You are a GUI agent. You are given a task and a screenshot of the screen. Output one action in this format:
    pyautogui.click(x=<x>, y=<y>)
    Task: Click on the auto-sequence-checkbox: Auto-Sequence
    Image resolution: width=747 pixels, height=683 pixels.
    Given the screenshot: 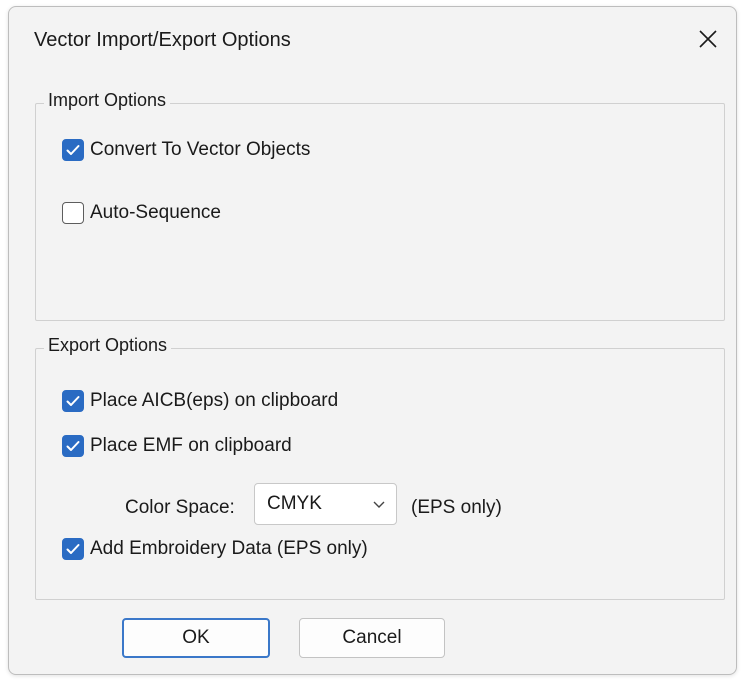 What is the action you would take?
    pyautogui.click(x=141, y=213)
    